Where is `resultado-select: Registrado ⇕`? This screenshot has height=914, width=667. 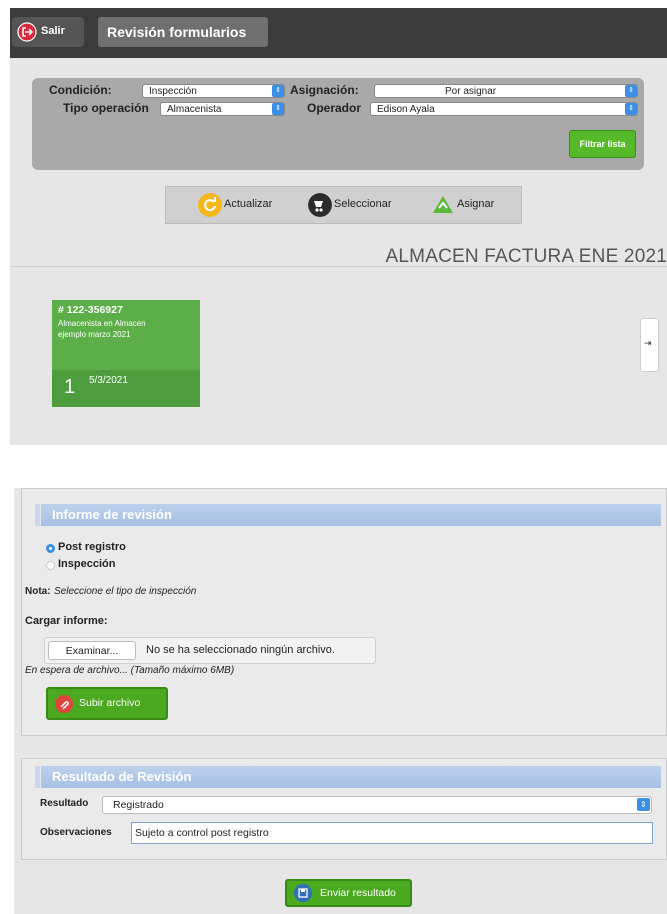 resultado-select: Registrado ⇕ is located at coordinates (377, 805).